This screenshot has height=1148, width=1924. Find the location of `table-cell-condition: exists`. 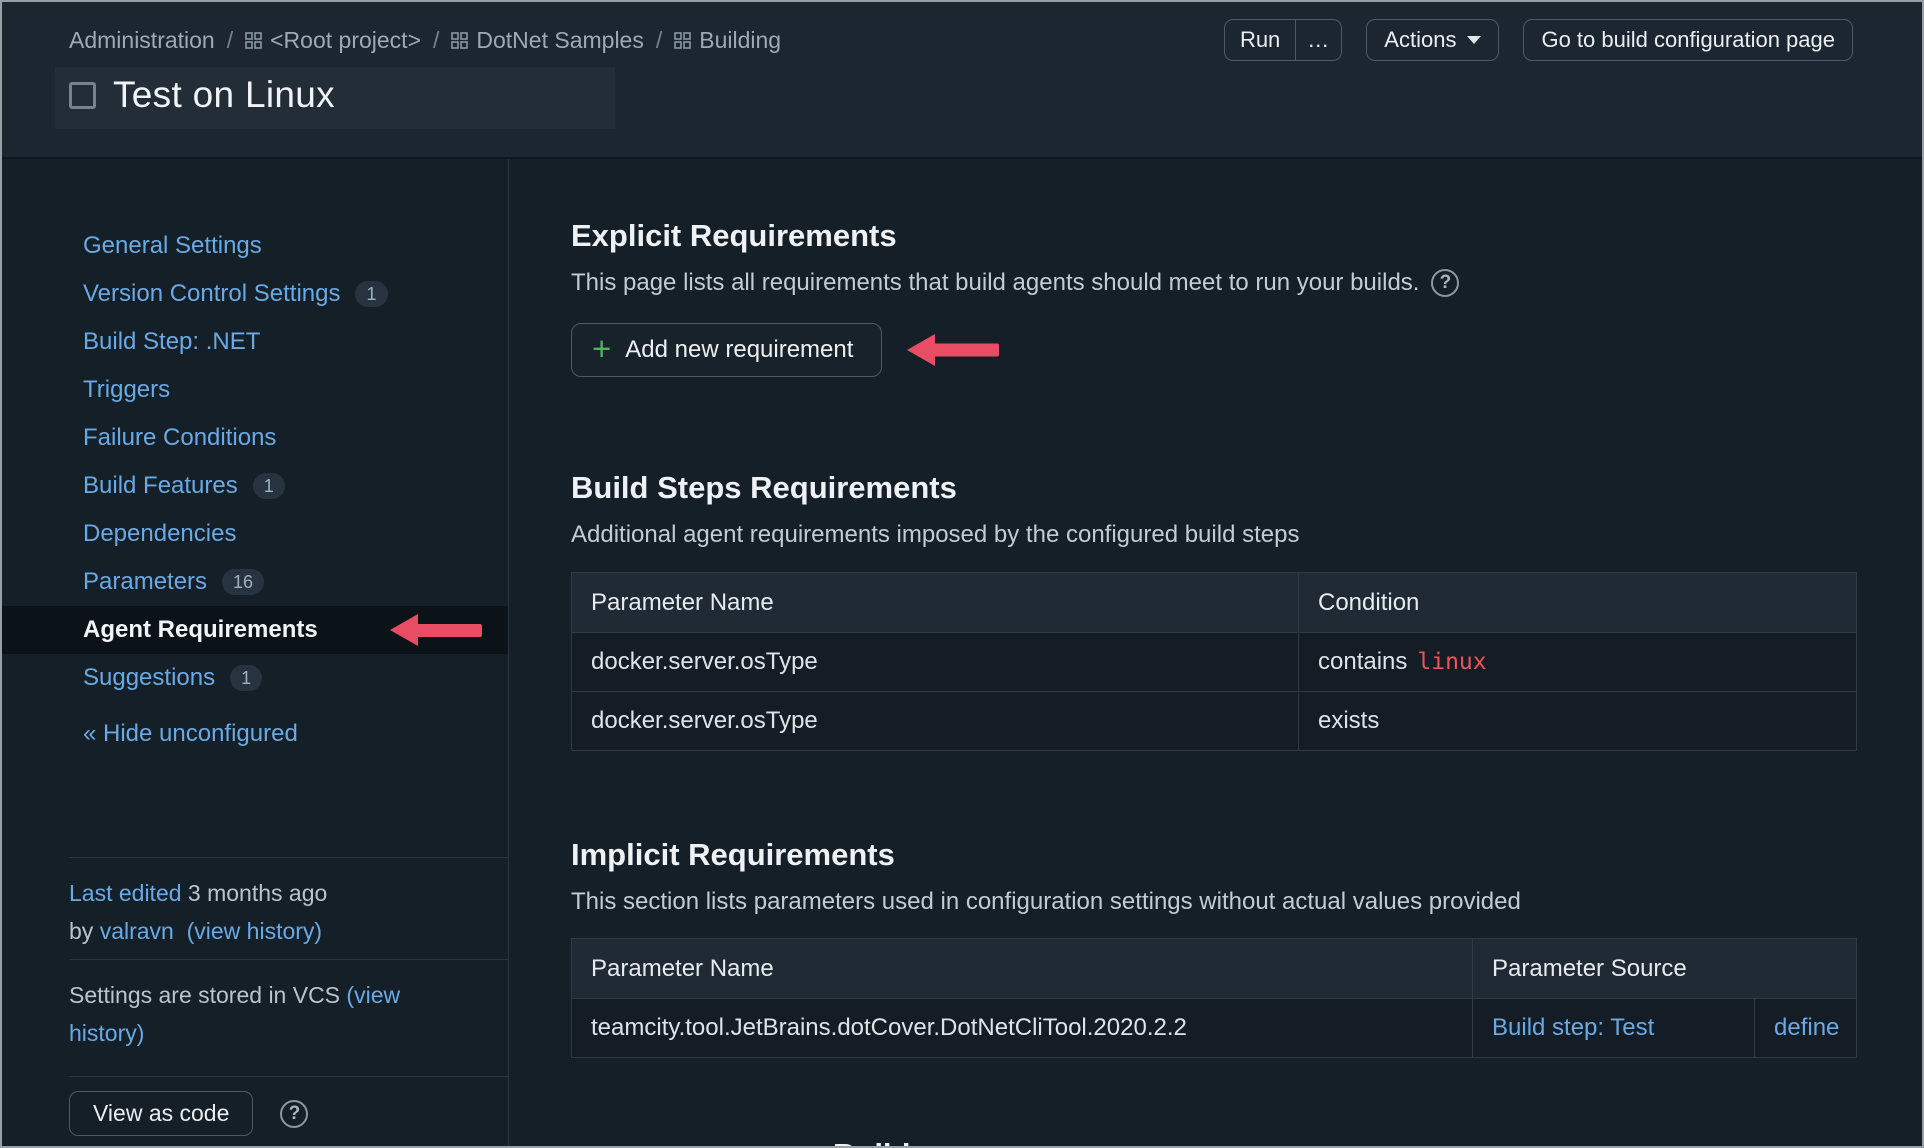

table-cell-condition: exists is located at coordinates (1577, 720).